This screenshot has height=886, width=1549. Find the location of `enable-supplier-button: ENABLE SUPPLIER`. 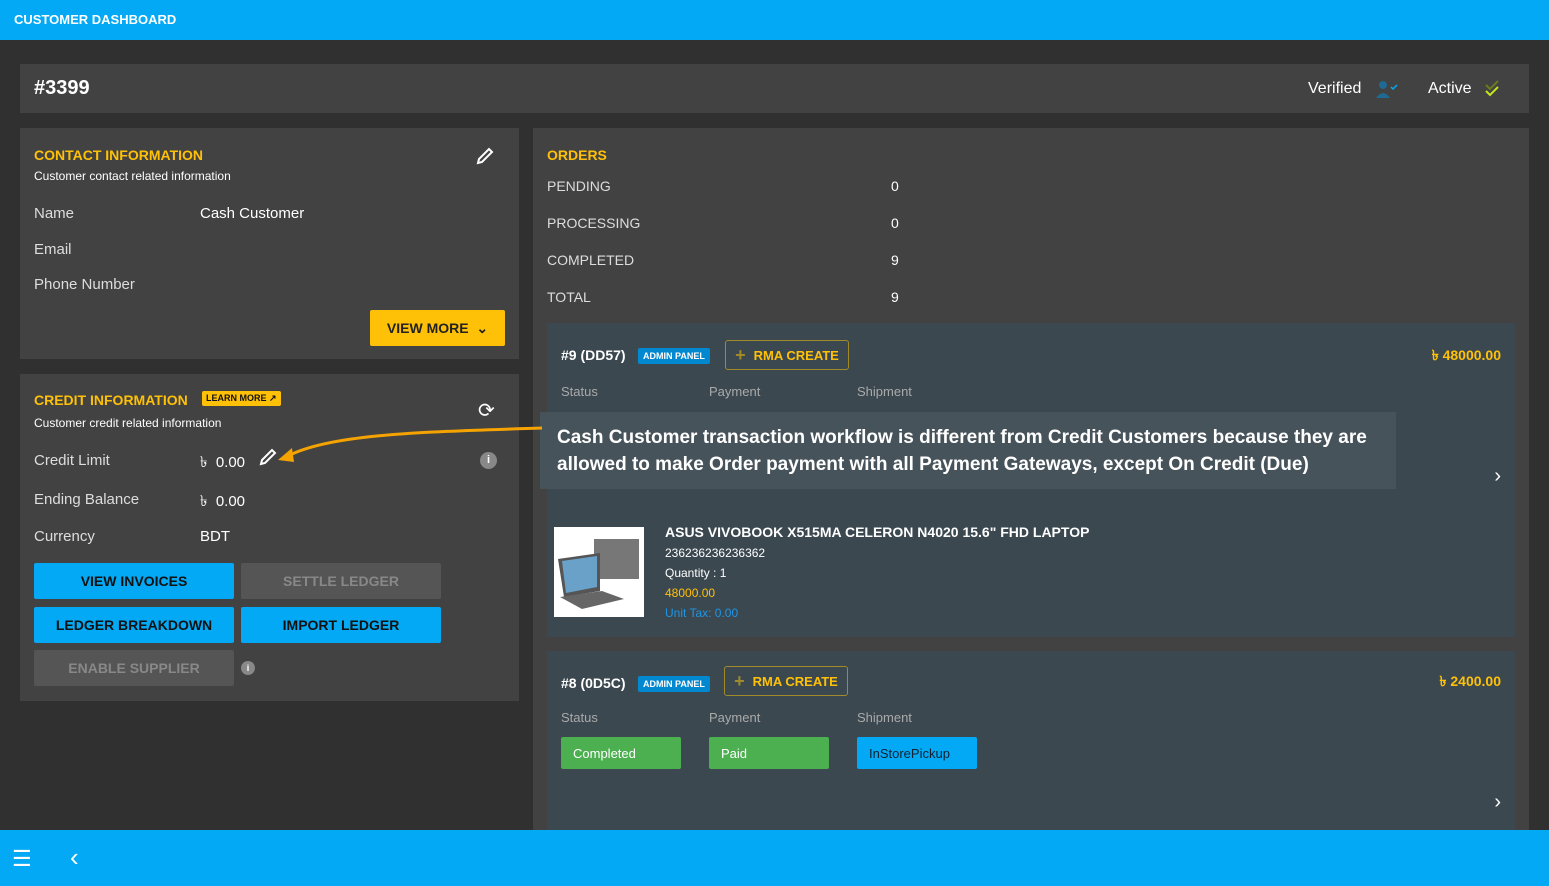

enable-supplier-button: ENABLE SUPPLIER is located at coordinates (134, 668).